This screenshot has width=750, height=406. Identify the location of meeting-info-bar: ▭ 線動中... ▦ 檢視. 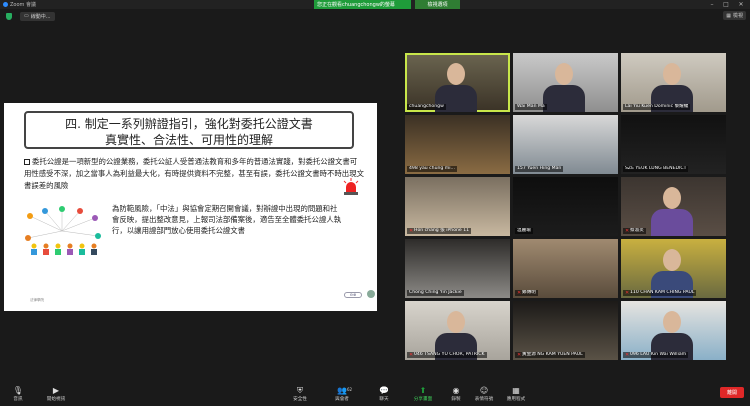
(375, 16).